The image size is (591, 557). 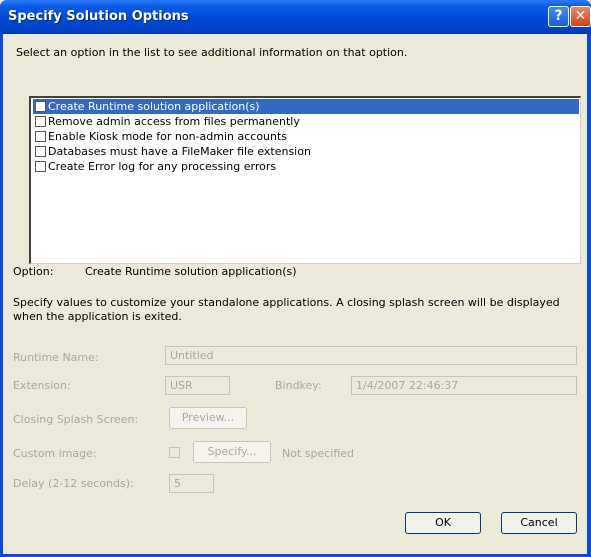 I want to click on close-button: ✕, so click(x=580, y=16).